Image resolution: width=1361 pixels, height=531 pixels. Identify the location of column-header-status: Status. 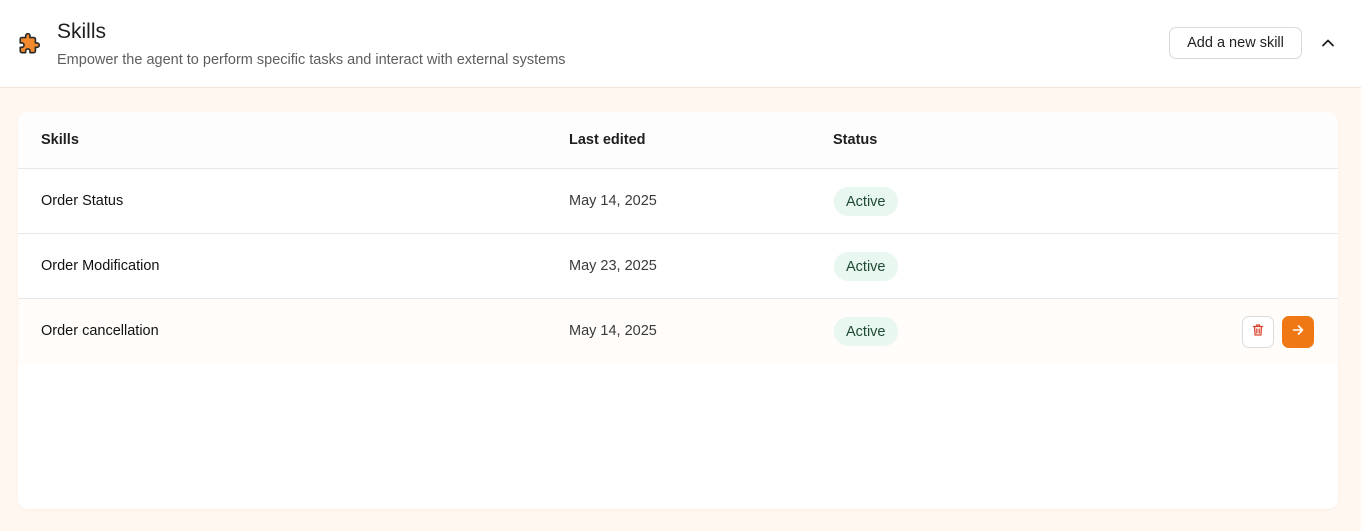
(855, 140).